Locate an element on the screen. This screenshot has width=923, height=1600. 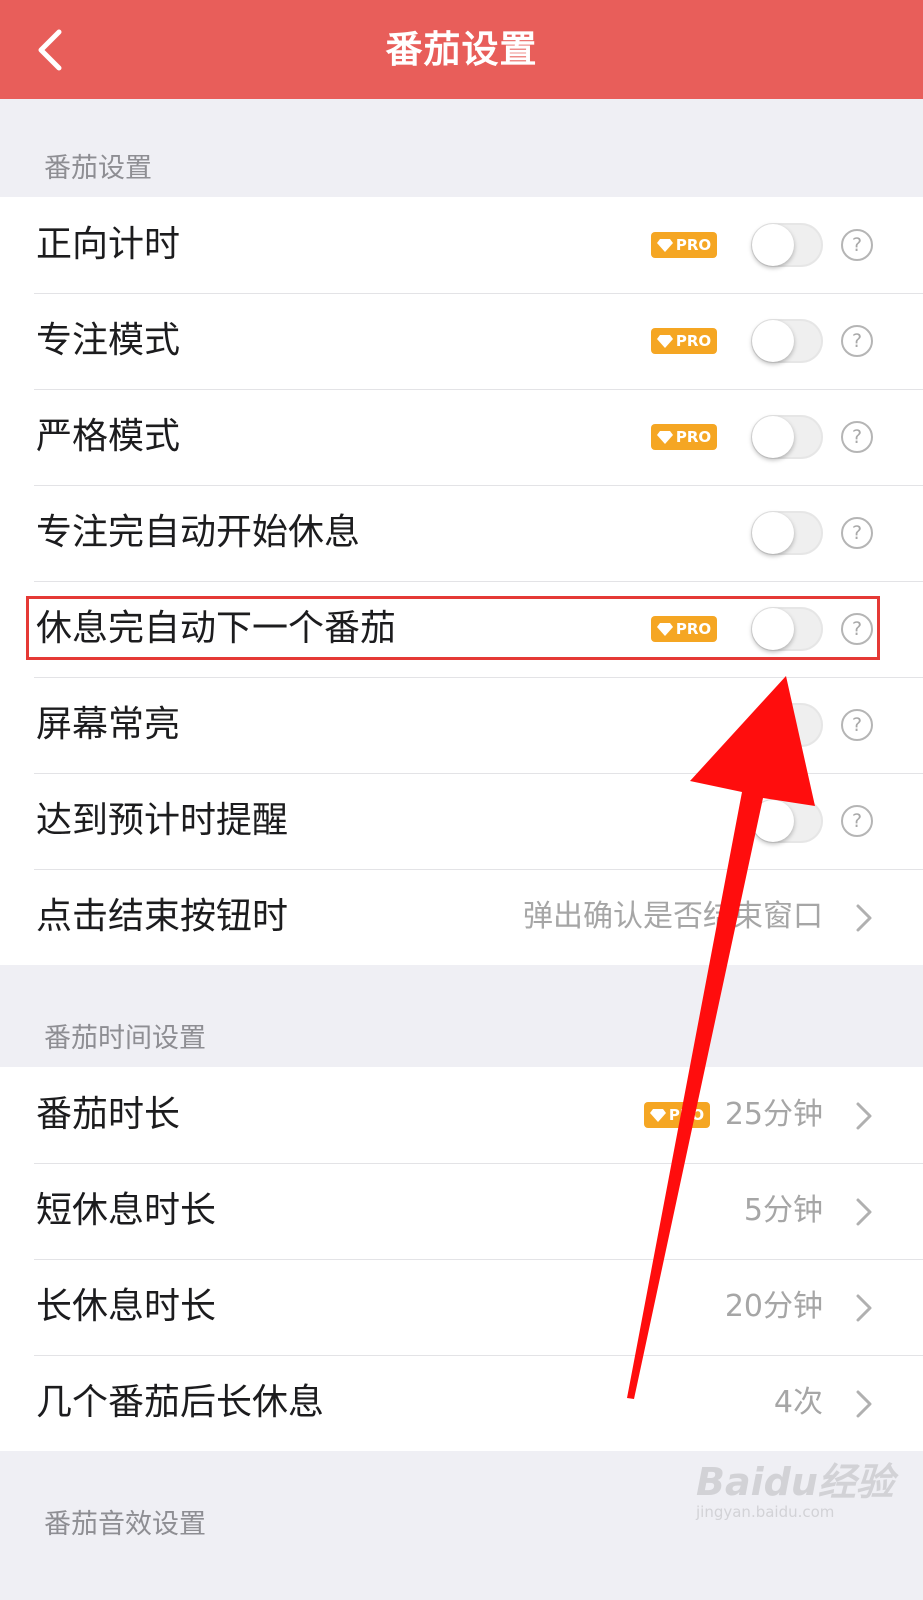
row-auto-start-break: 专注完自动开始休息 ? is located at coordinates (461, 533).